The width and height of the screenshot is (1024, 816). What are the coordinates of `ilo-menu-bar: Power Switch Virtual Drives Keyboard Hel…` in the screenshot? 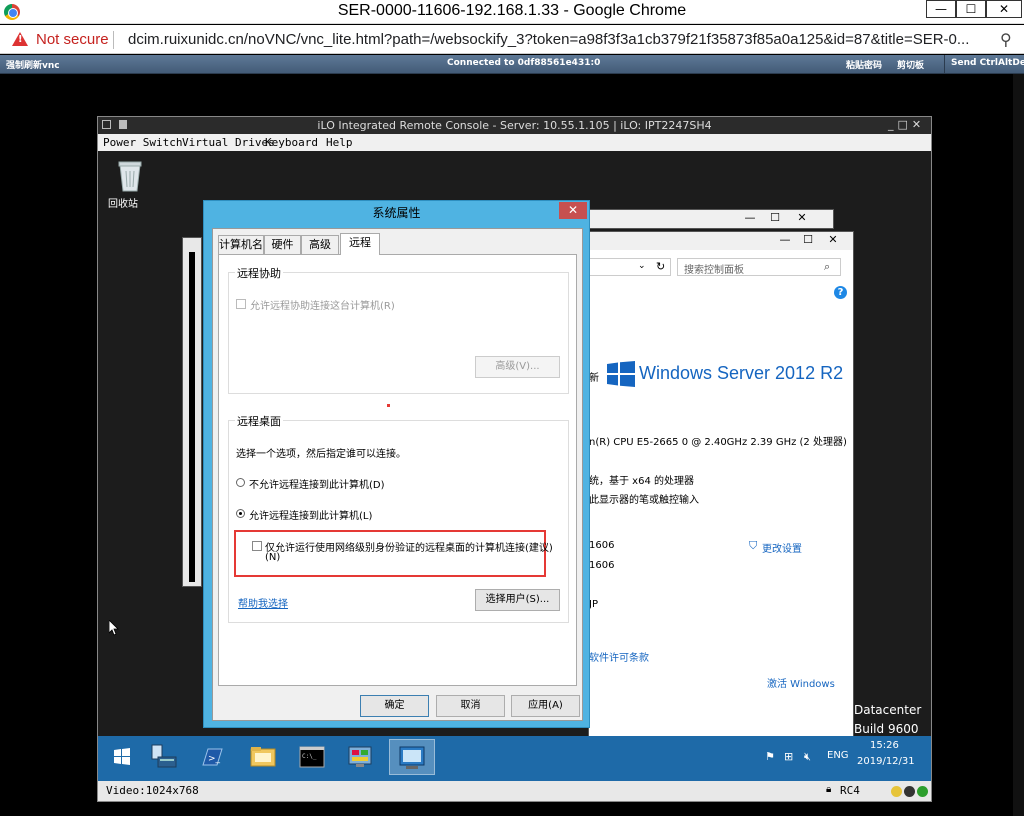 It's located at (514, 142).